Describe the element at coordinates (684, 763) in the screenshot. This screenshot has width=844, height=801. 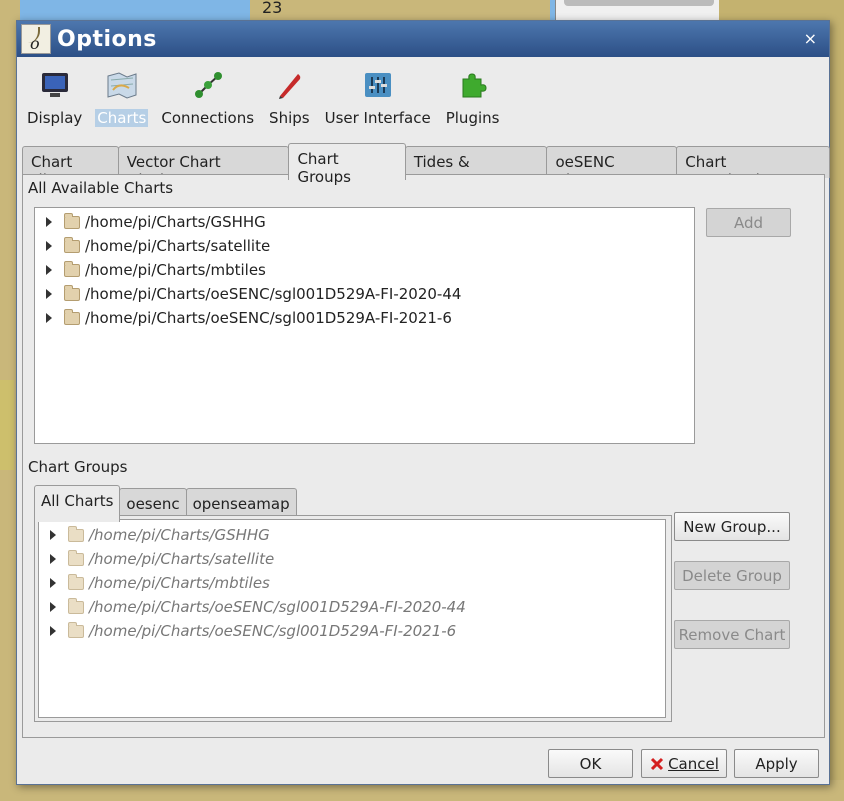
I see `cancel-button: Cancel` at that location.